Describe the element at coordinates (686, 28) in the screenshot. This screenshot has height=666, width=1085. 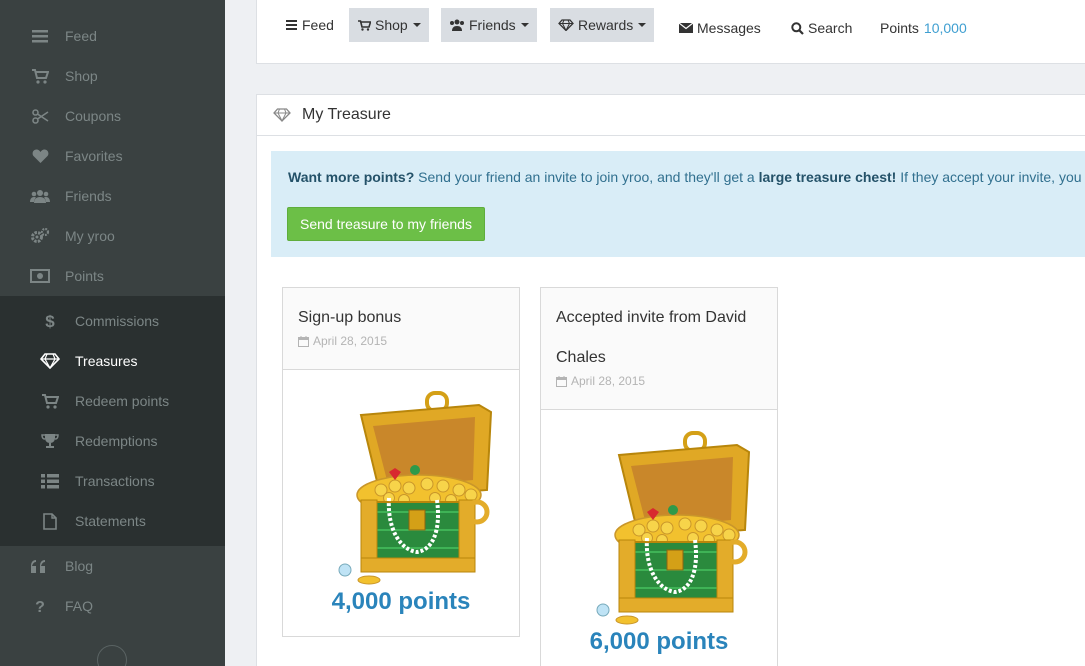
I see `envelope-icon` at that location.